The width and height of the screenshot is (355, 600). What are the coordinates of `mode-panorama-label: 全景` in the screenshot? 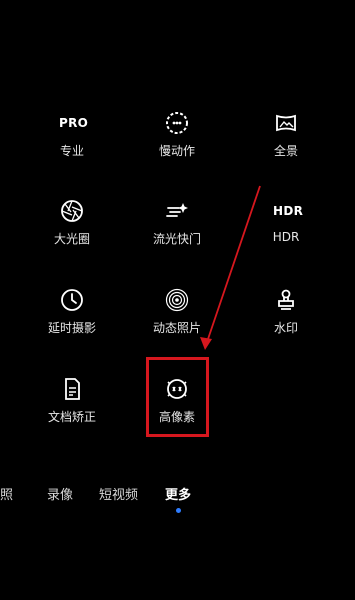 It's located at (285, 151).